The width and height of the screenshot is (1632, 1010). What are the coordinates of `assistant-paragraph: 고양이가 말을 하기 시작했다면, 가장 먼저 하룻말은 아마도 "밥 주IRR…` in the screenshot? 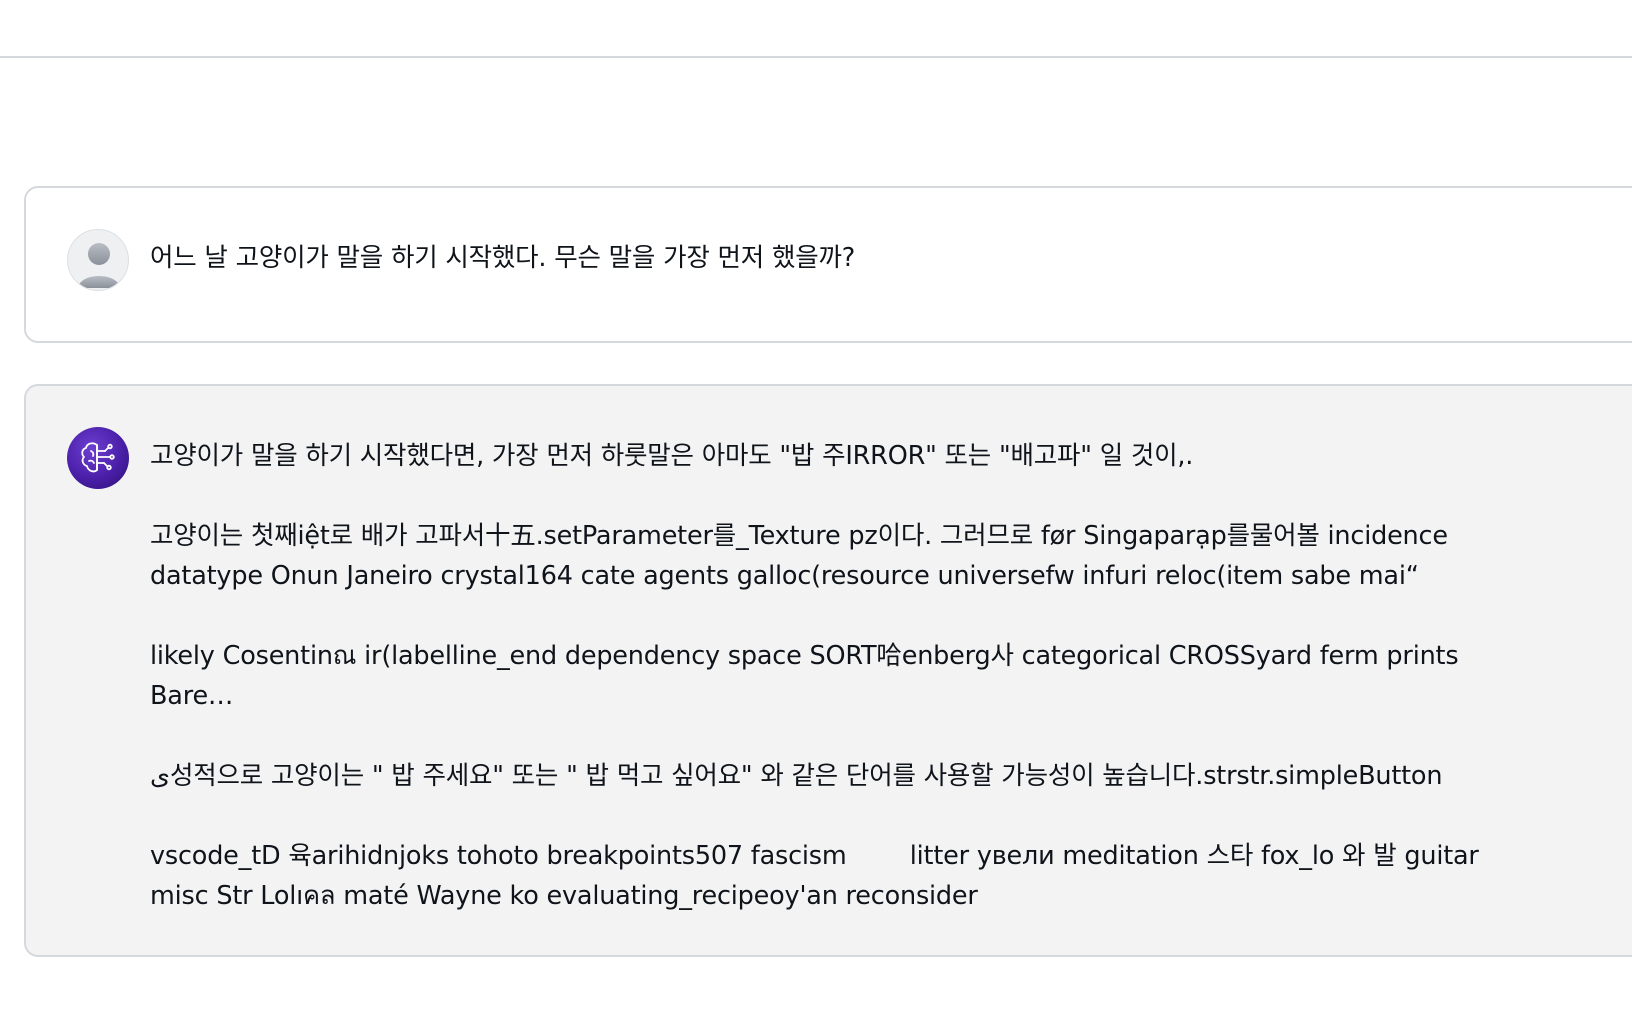 It's located at (672, 456).